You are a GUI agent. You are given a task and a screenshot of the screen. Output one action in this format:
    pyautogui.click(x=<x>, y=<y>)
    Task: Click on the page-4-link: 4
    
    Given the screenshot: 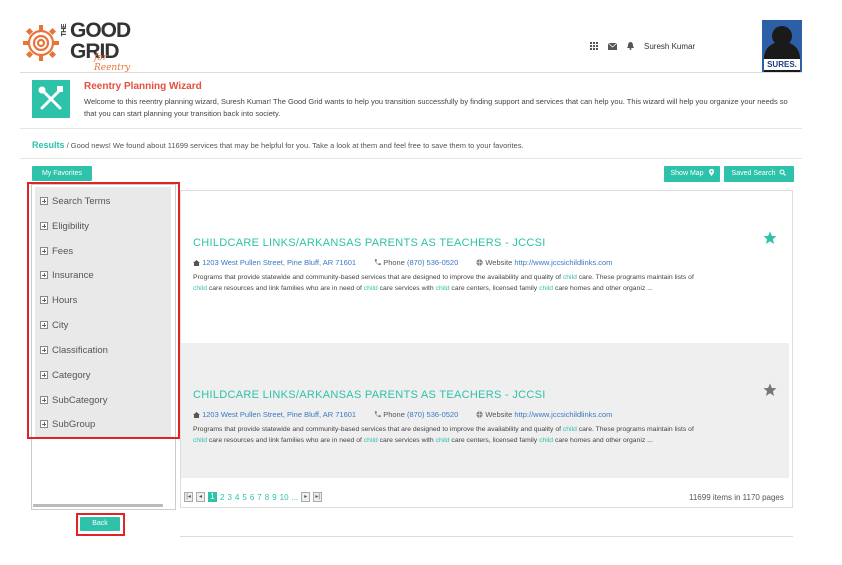 What is the action you would take?
    pyautogui.click(x=237, y=497)
    